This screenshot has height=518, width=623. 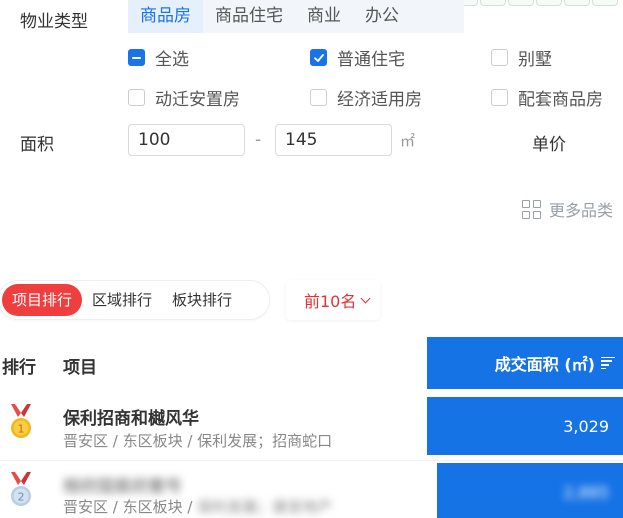 I want to click on project-meta-visible: 晋安区 / 东区板块 /, so click(x=130, y=507).